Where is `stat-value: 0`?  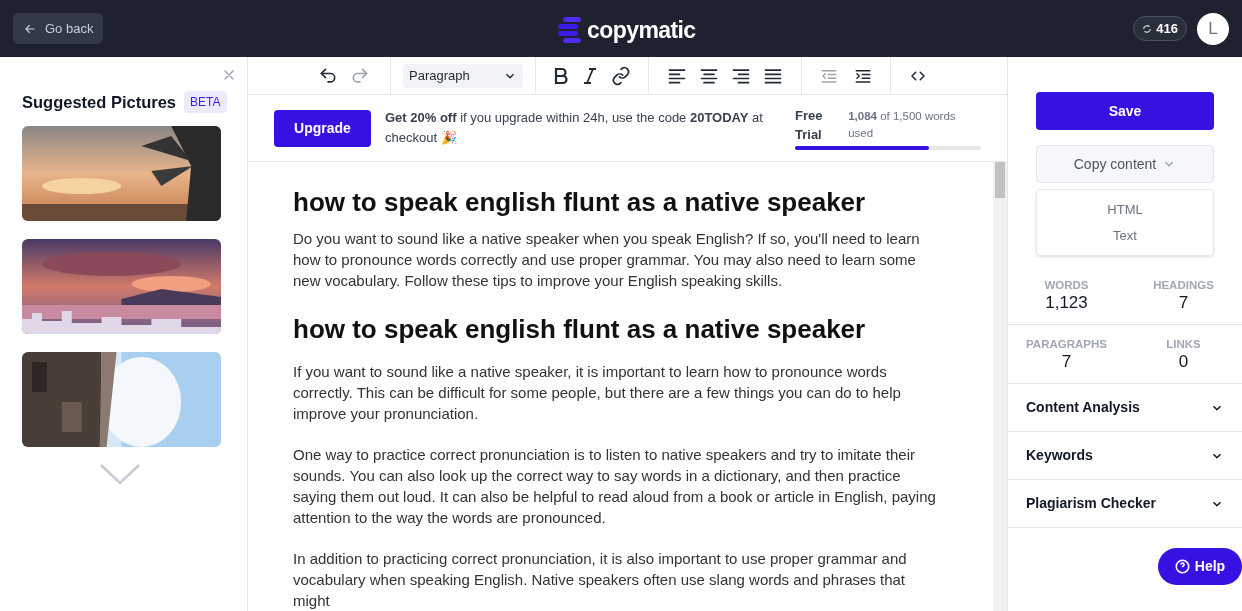
stat-value: 0 is located at coordinates (1183, 362).